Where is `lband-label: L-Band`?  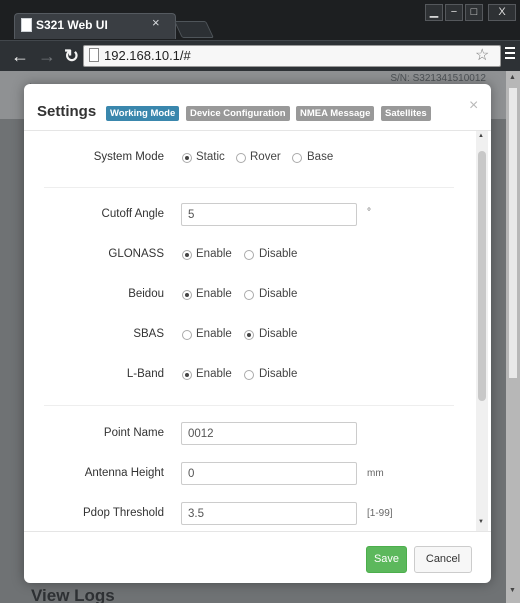
lband-label: L-Band is located at coordinates (145, 374).